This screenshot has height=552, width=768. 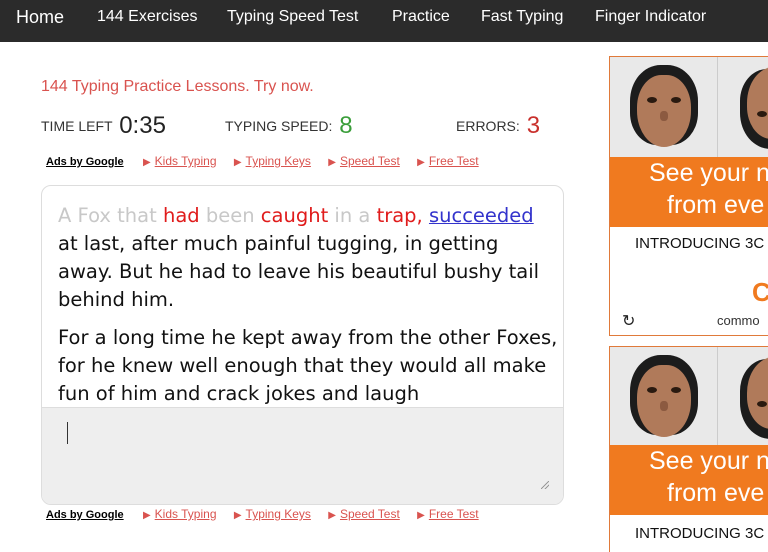 What do you see at coordinates (738, 320) in the screenshot?
I see `ad-brand: commo` at bounding box center [738, 320].